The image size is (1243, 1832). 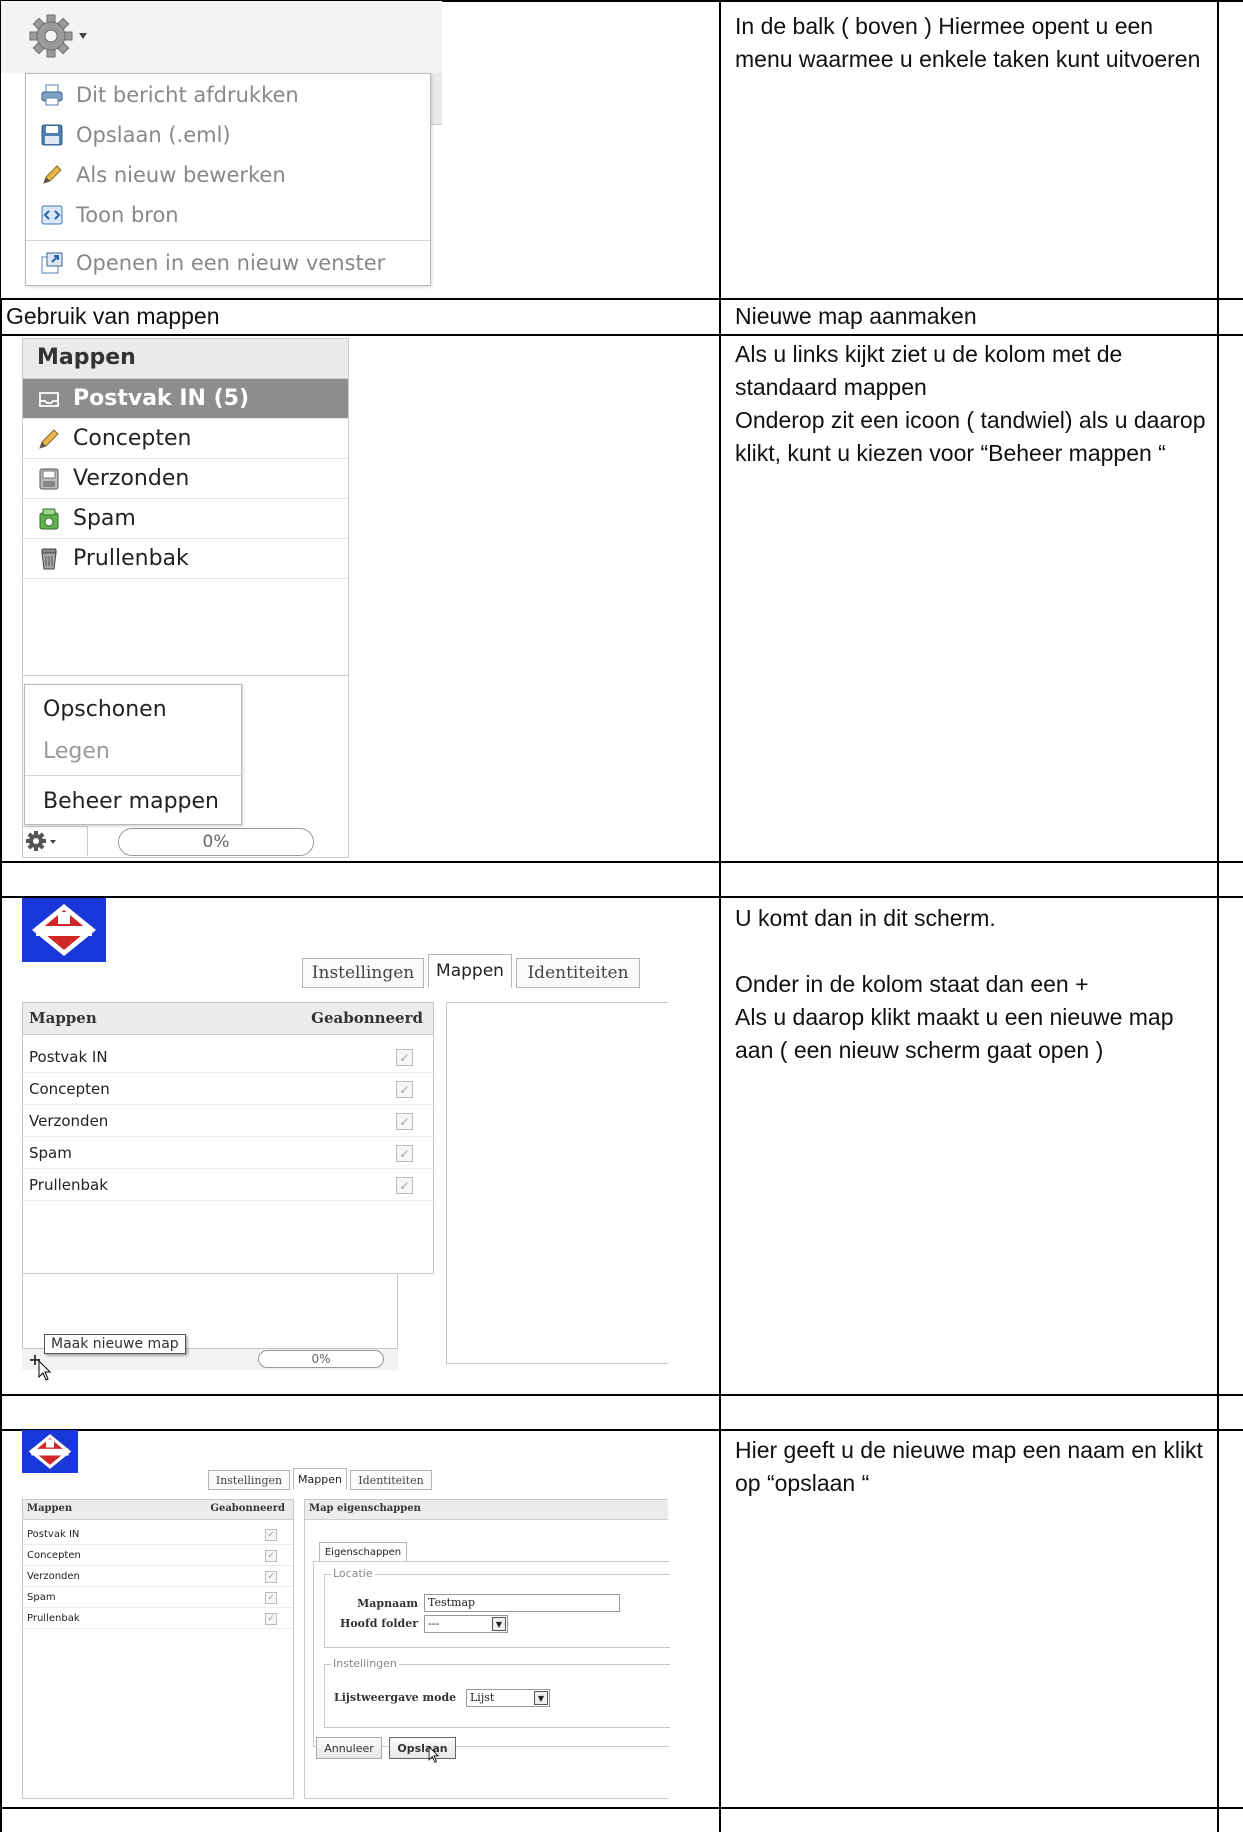 What do you see at coordinates (557, 1183) in the screenshot?
I see `folder-details-panel` at bounding box center [557, 1183].